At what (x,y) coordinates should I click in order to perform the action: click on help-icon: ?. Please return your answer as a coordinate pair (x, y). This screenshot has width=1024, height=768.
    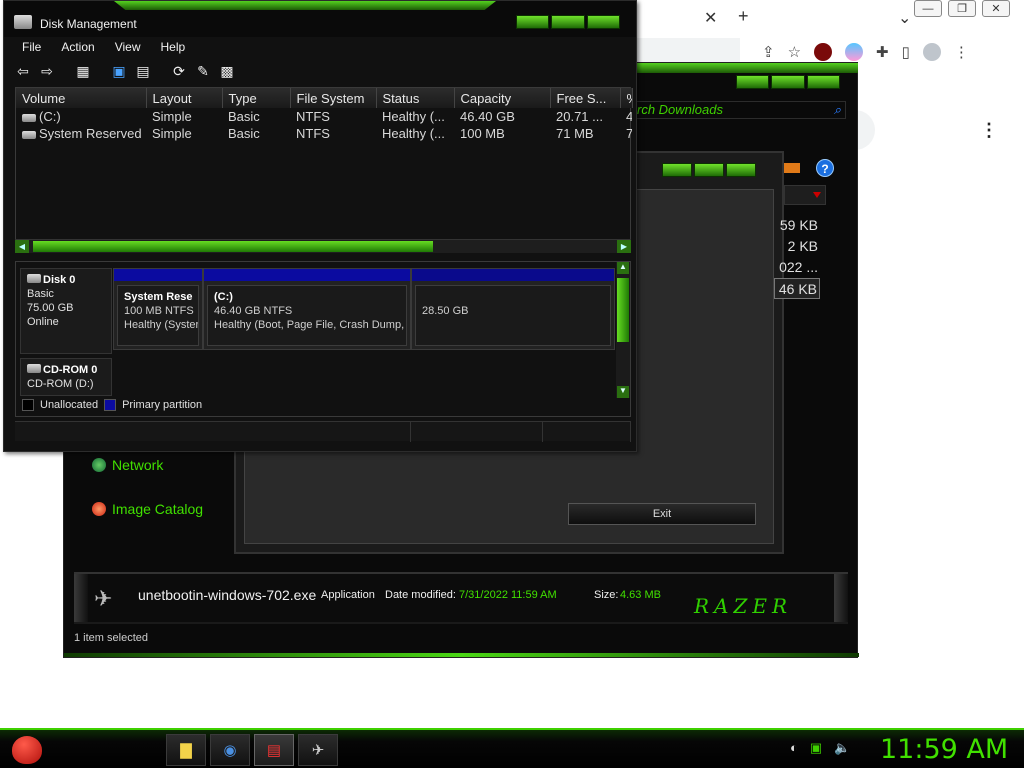
    Looking at the image, I should click on (825, 168).